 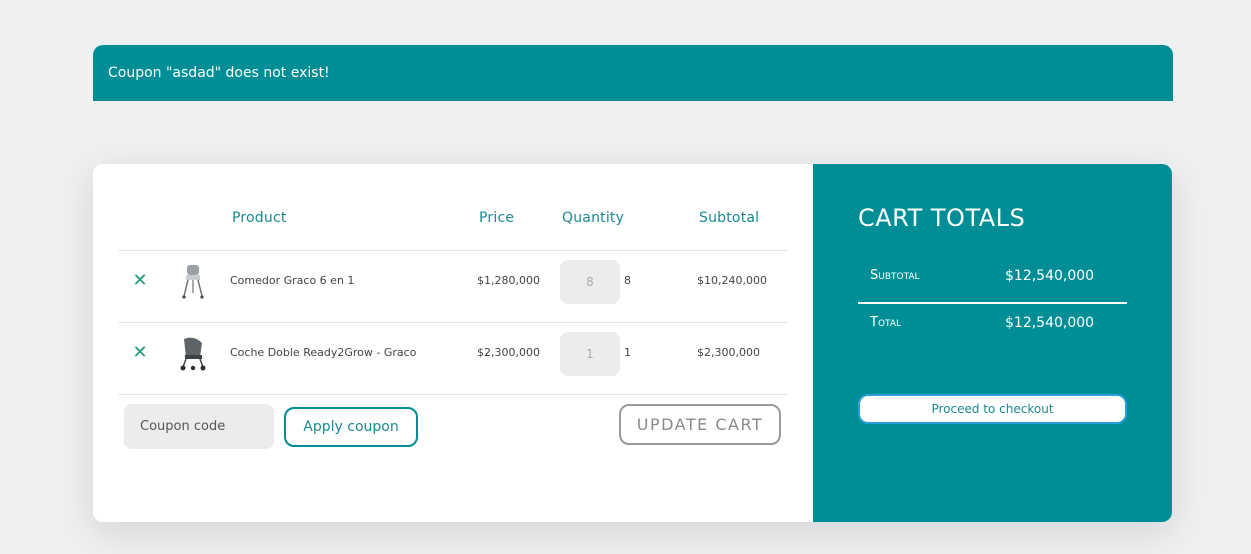 I want to click on notice-message: Coupon "asdad" does not exist!, so click(x=219, y=73).